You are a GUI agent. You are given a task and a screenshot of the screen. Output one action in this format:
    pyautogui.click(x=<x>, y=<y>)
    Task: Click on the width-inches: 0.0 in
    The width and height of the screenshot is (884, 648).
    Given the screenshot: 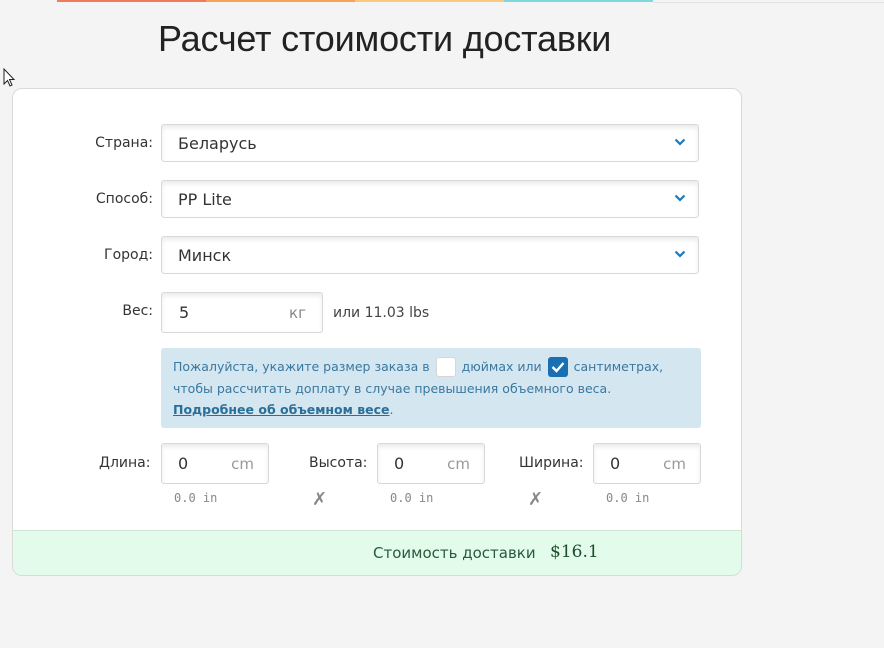 What is the action you would take?
    pyautogui.click(x=628, y=498)
    